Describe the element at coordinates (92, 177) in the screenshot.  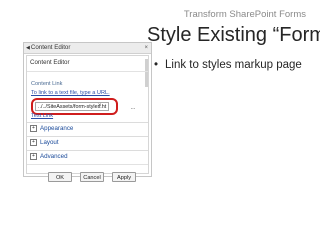
I see `cancel-button: Cancel` at that location.